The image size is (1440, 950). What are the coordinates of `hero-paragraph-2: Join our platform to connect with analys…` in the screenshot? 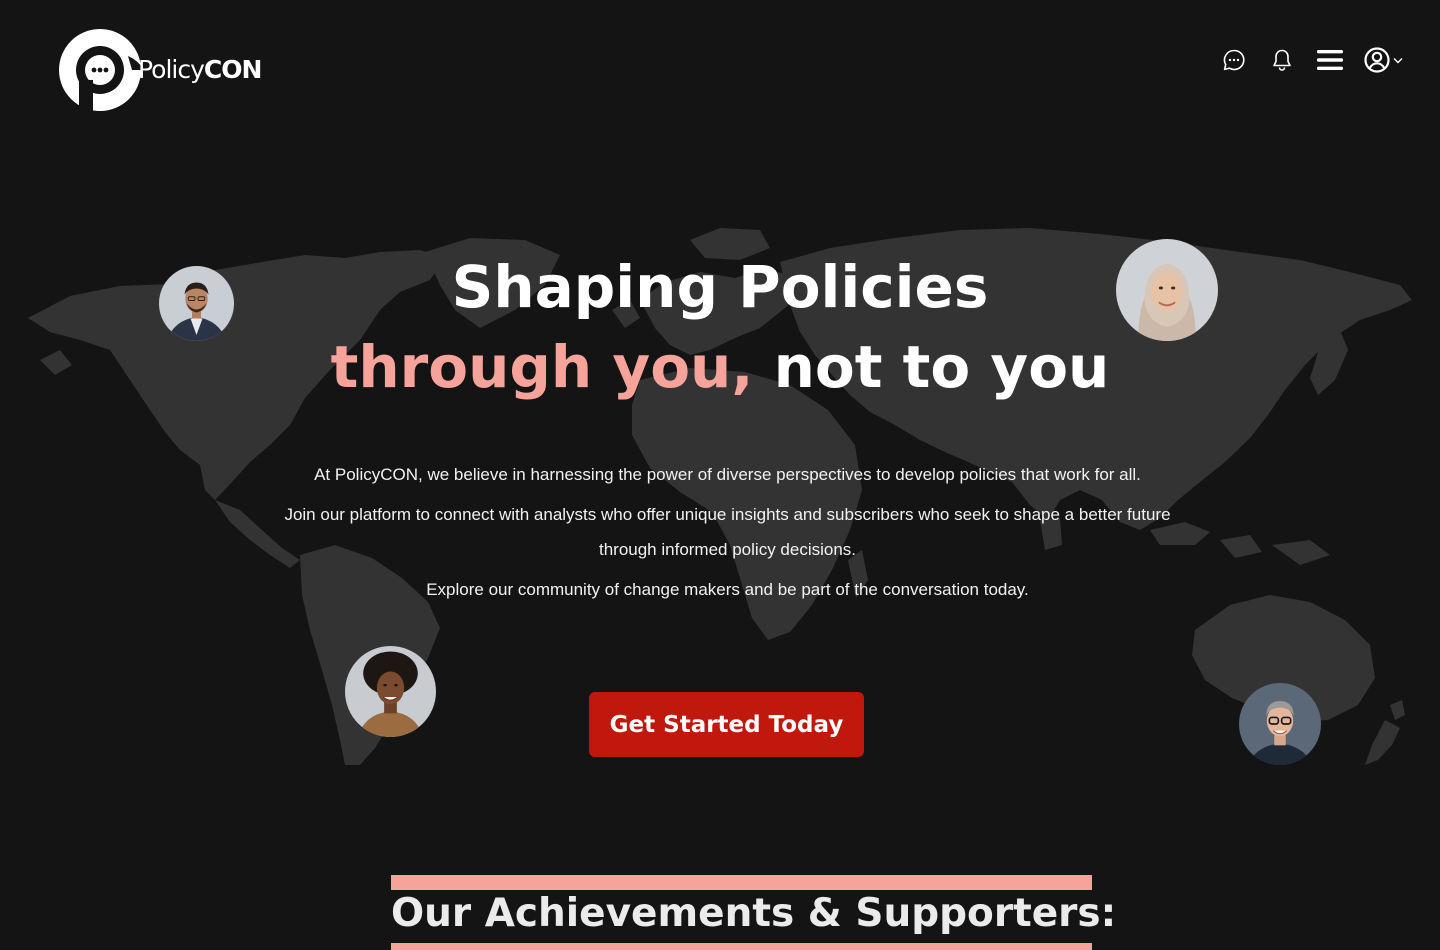 It's located at (727, 532).